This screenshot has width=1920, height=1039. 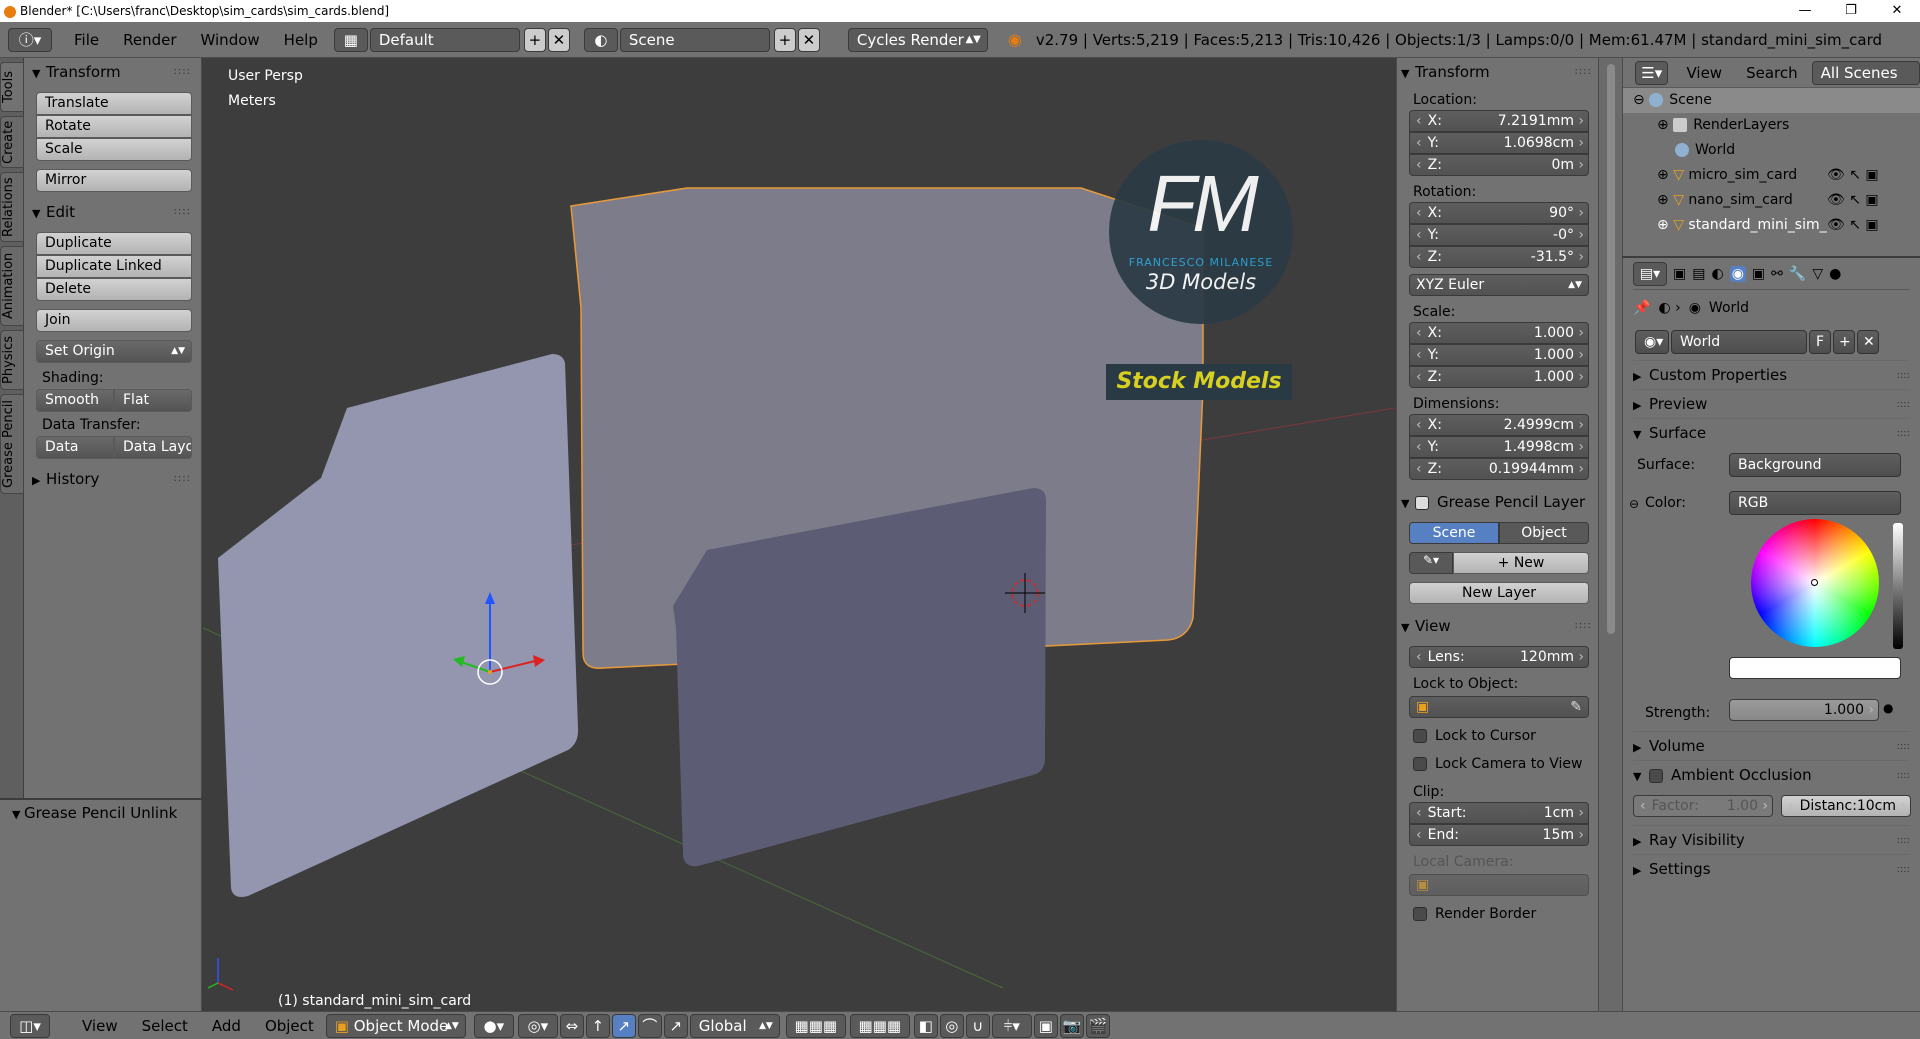 What do you see at coordinates (1544, 533) in the screenshot?
I see `gp-object-button: Object` at bounding box center [1544, 533].